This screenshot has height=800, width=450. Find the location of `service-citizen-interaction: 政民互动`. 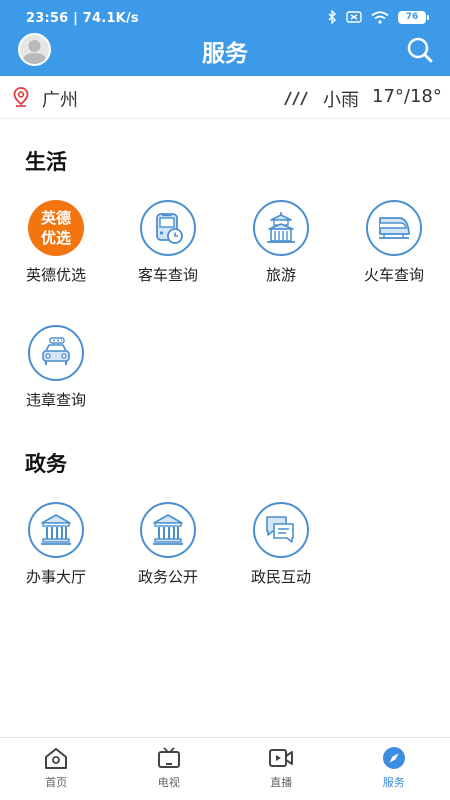

service-citizen-interaction: 政民互动 is located at coordinates (281, 544).